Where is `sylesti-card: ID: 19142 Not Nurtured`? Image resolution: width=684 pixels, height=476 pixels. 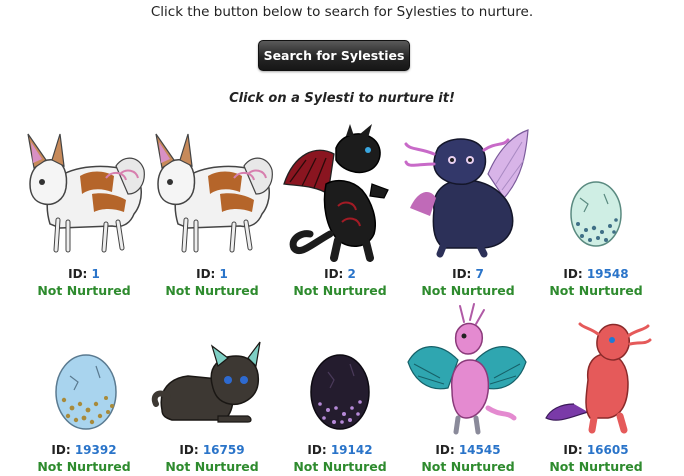 sylesti-card: ID: 19142 Not Nurtured is located at coordinates (340, 388).